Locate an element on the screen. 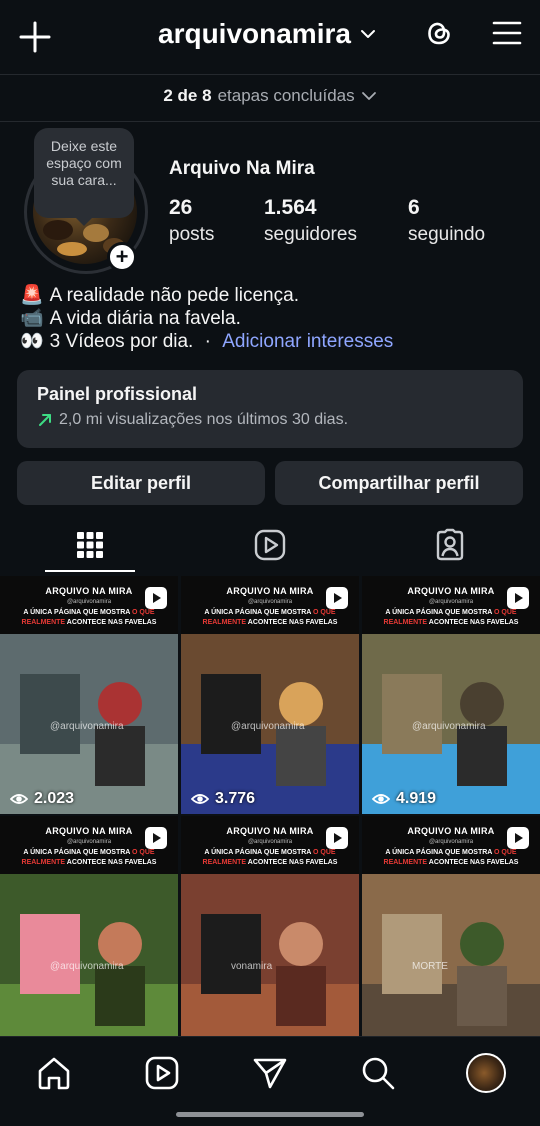 The height and width of the screenshot is (1126, 540). username: arquivonamira is located at coordinates (254, 33).